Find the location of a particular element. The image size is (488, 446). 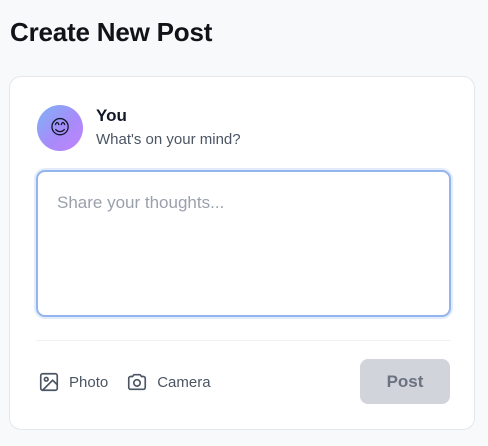

smiley-emoji-icon: 😊 is located at coordinates (60, 128).